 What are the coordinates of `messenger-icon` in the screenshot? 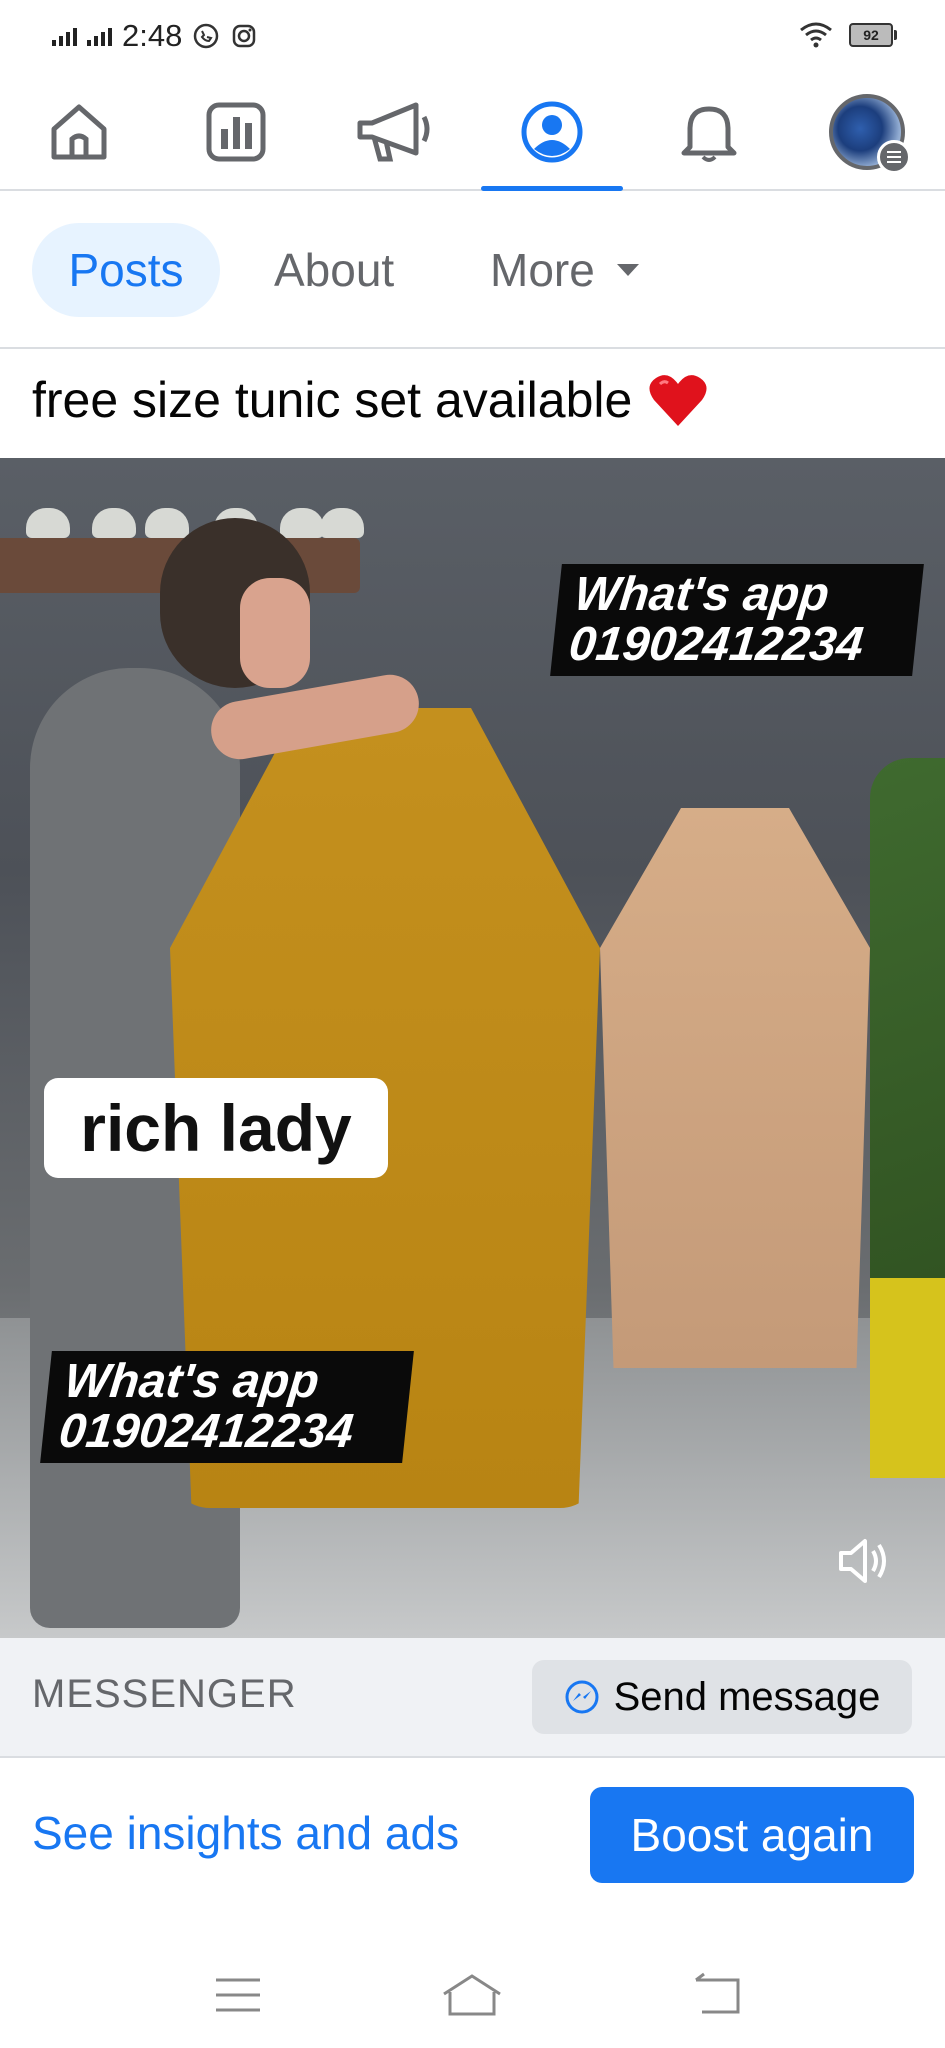 It's located at (582, 1697).